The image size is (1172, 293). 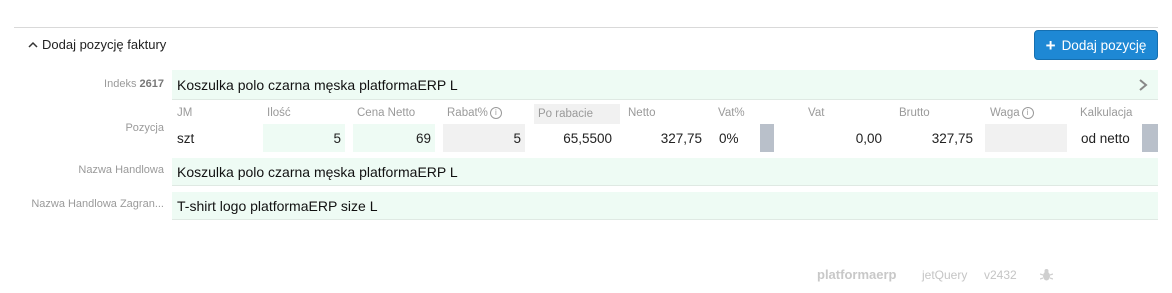 What do you see at coordinates (642, 113) in the screenshot?
I see `header-netto: Netto` at bounding box center [642, 113].